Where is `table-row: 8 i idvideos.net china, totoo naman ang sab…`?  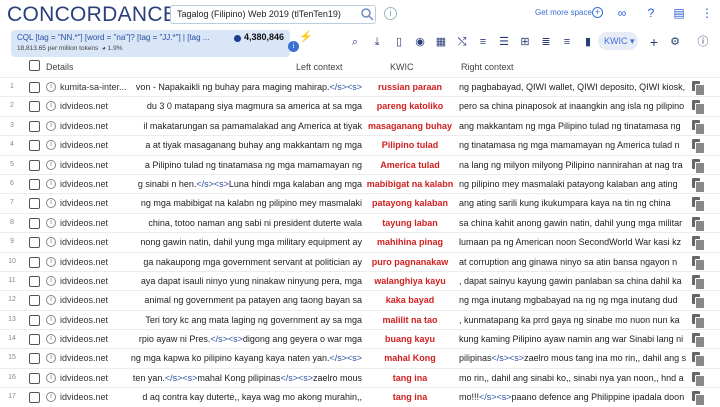 table-row: 8 i idvideos.net china, totoo naman ang sab… is located at coordinates (360, 222).